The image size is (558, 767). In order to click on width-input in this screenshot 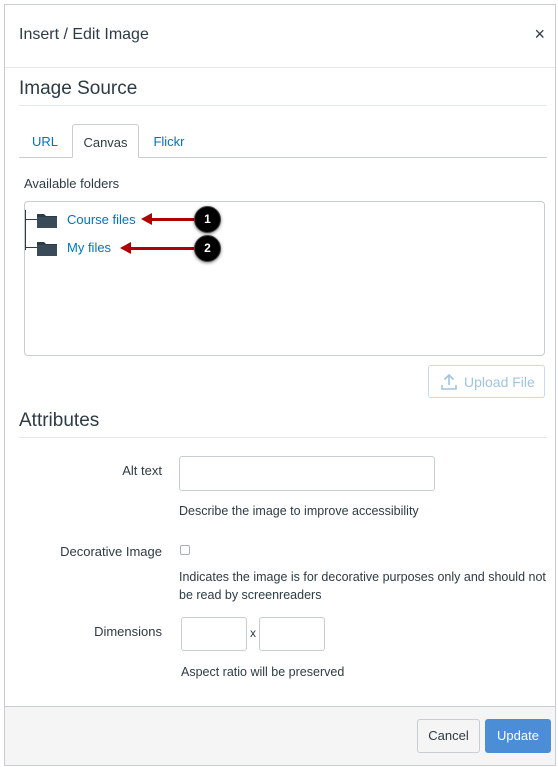, I will do `click(214, 634)`.